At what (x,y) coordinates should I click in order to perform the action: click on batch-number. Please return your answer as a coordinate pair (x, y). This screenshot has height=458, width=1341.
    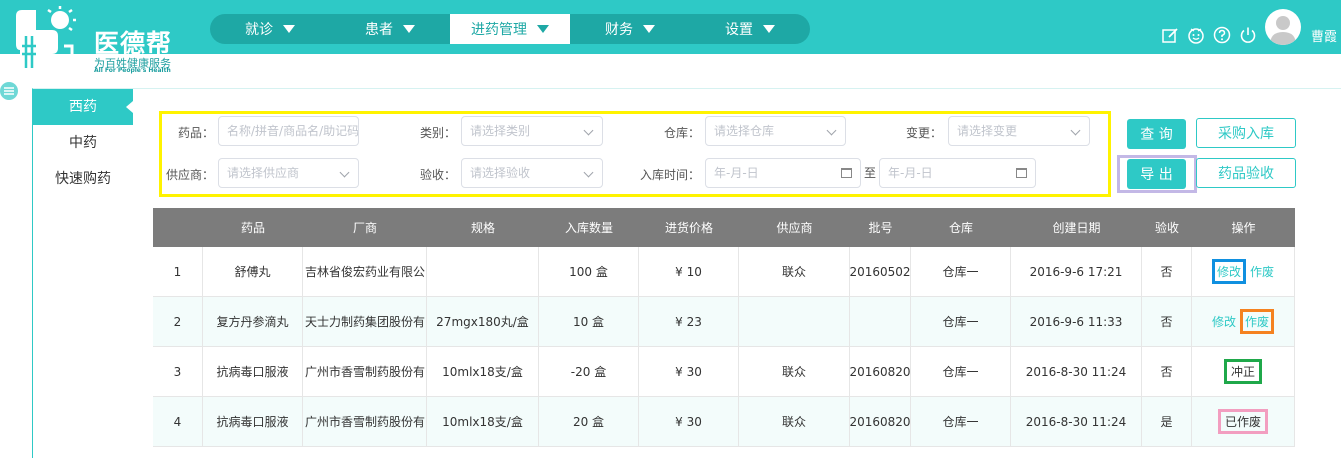
    Looking at the image, I should click on (880, 321).